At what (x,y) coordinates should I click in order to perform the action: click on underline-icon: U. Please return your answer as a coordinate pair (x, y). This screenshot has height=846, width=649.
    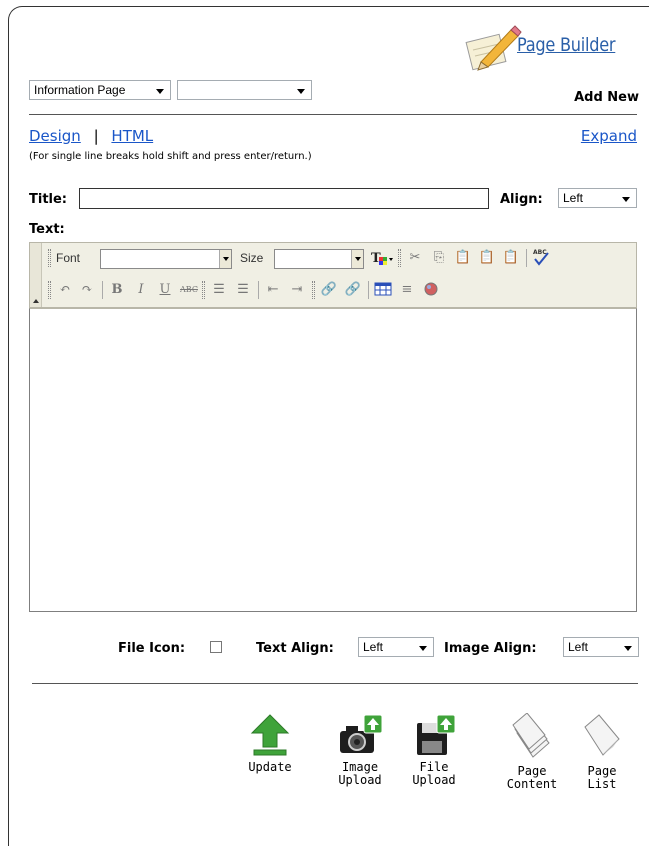
    Looking at the image, I should click on (165, 290).